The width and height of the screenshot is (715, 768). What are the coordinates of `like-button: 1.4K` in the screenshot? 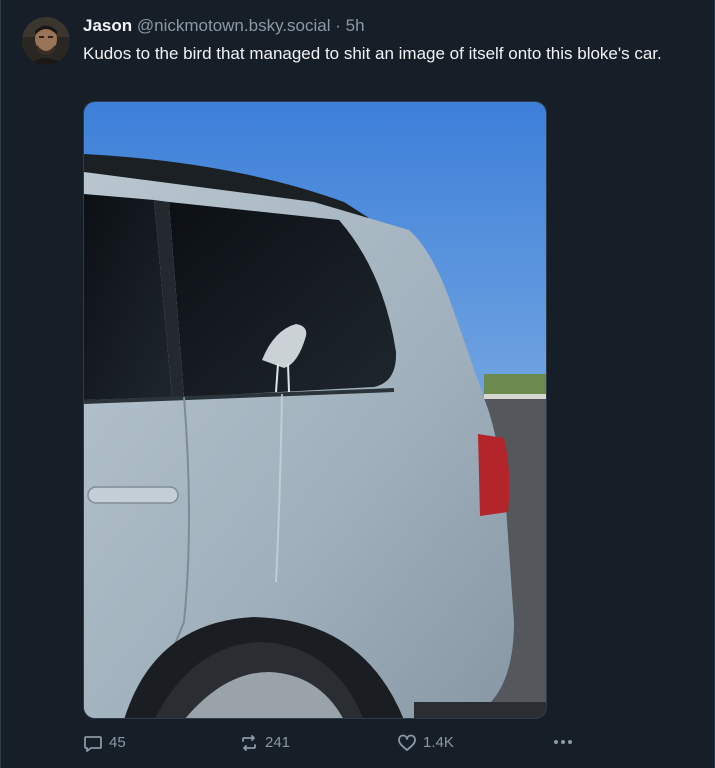 It's located at (425, 743).